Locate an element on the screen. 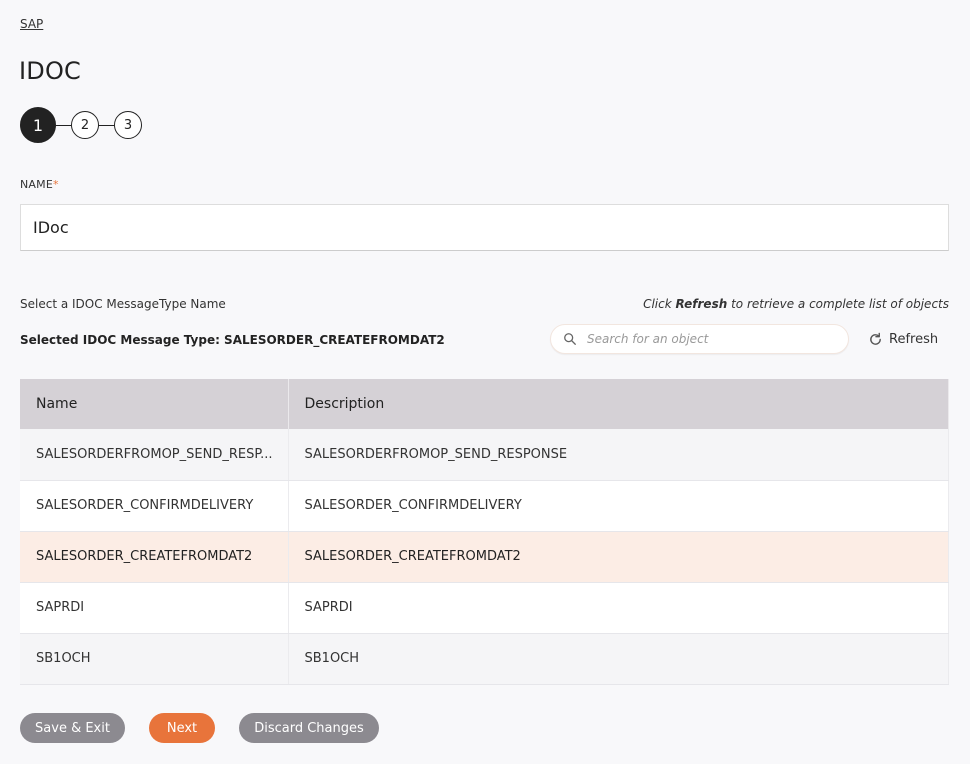 The image size is (970, 764). breadcrumb-sap: SAP is located at coordinates (31, 24).